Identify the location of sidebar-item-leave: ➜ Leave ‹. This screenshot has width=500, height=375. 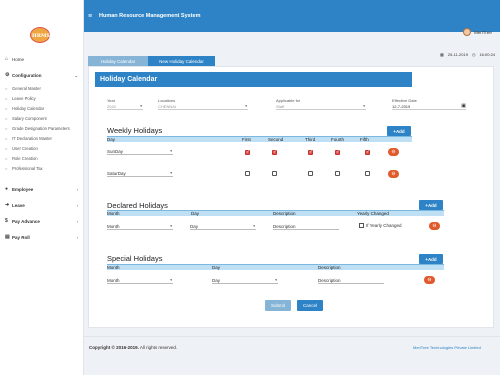
(42, 205).